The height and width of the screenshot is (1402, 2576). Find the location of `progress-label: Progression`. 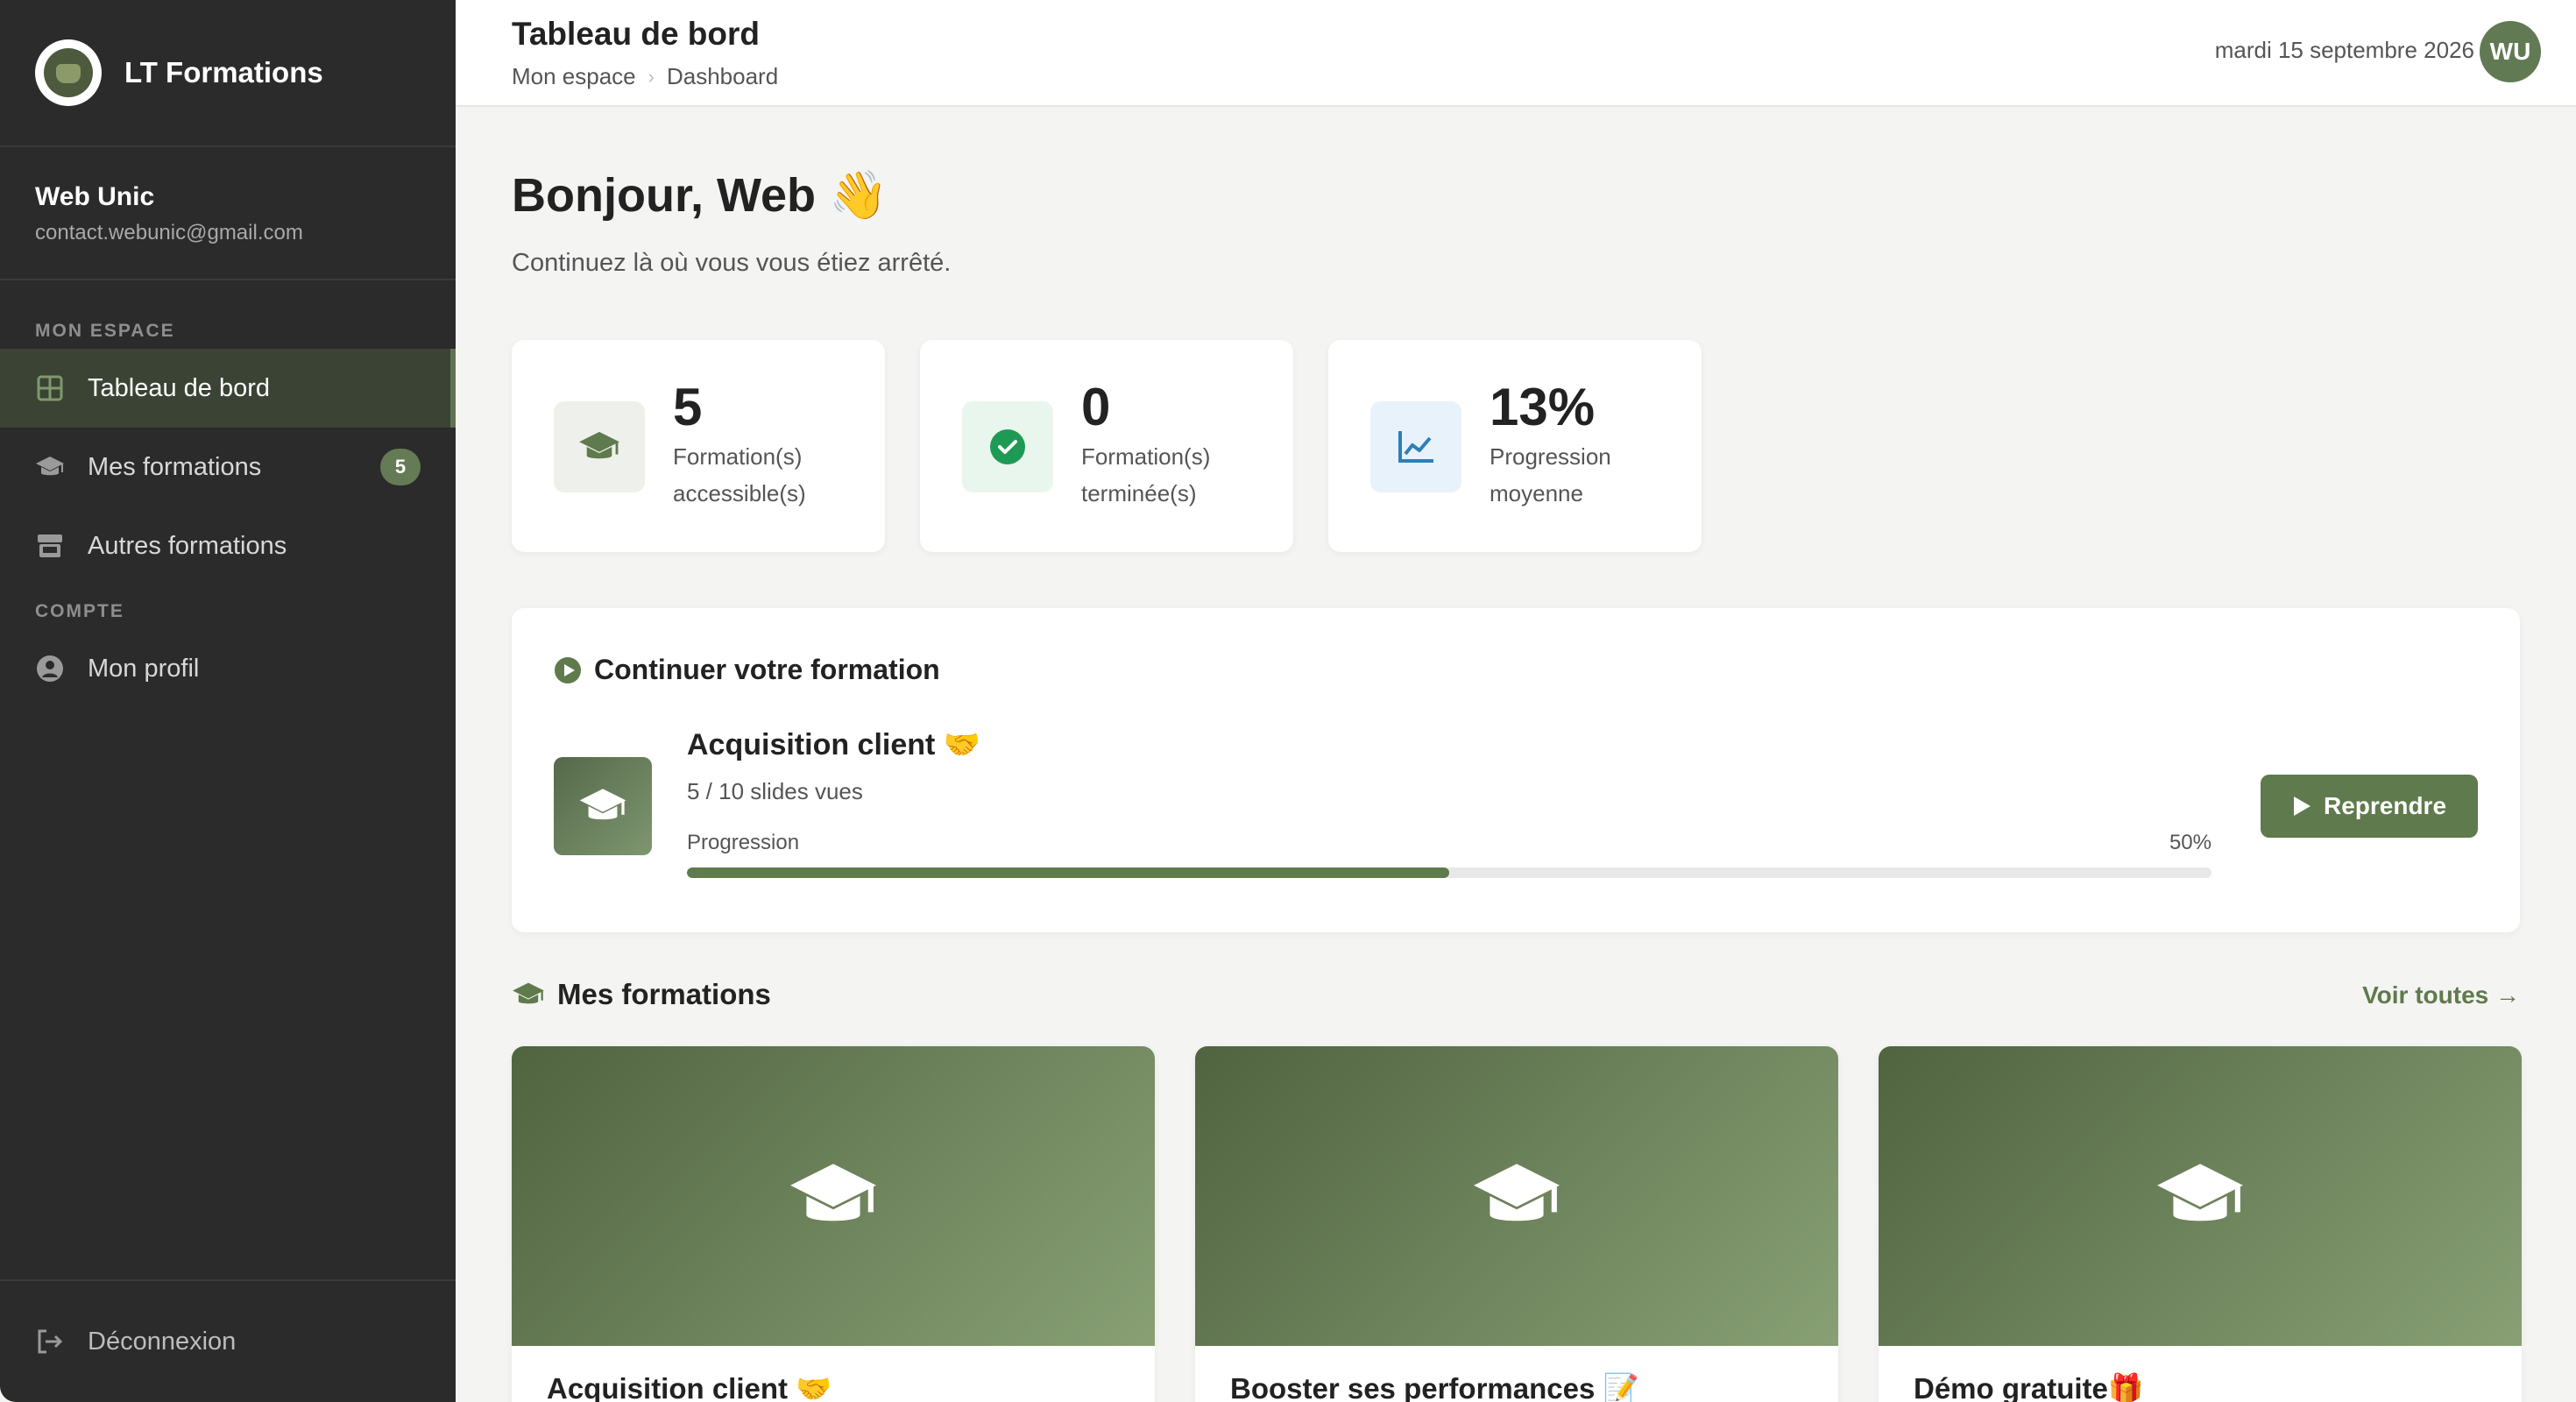

progress-label: Progression is located at coordinates (743, 843).